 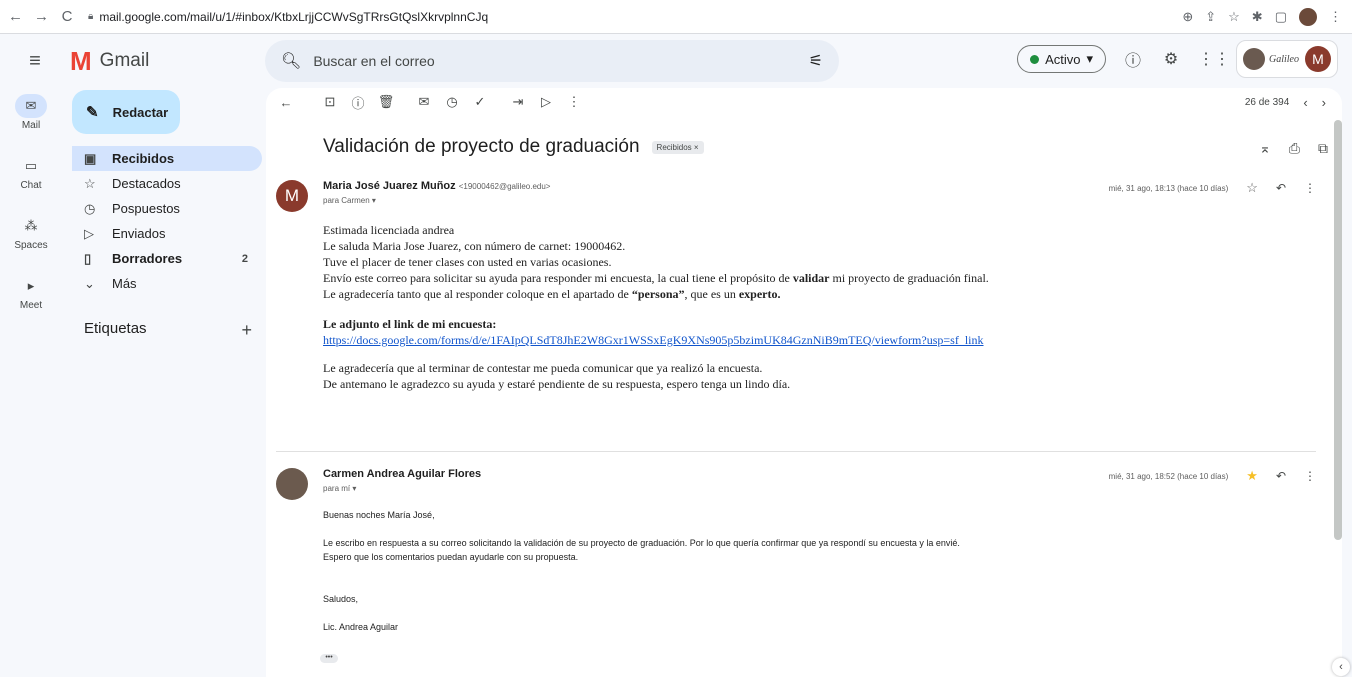 I want to click on snooze-icon: ◷, so click(x=452, y=102).